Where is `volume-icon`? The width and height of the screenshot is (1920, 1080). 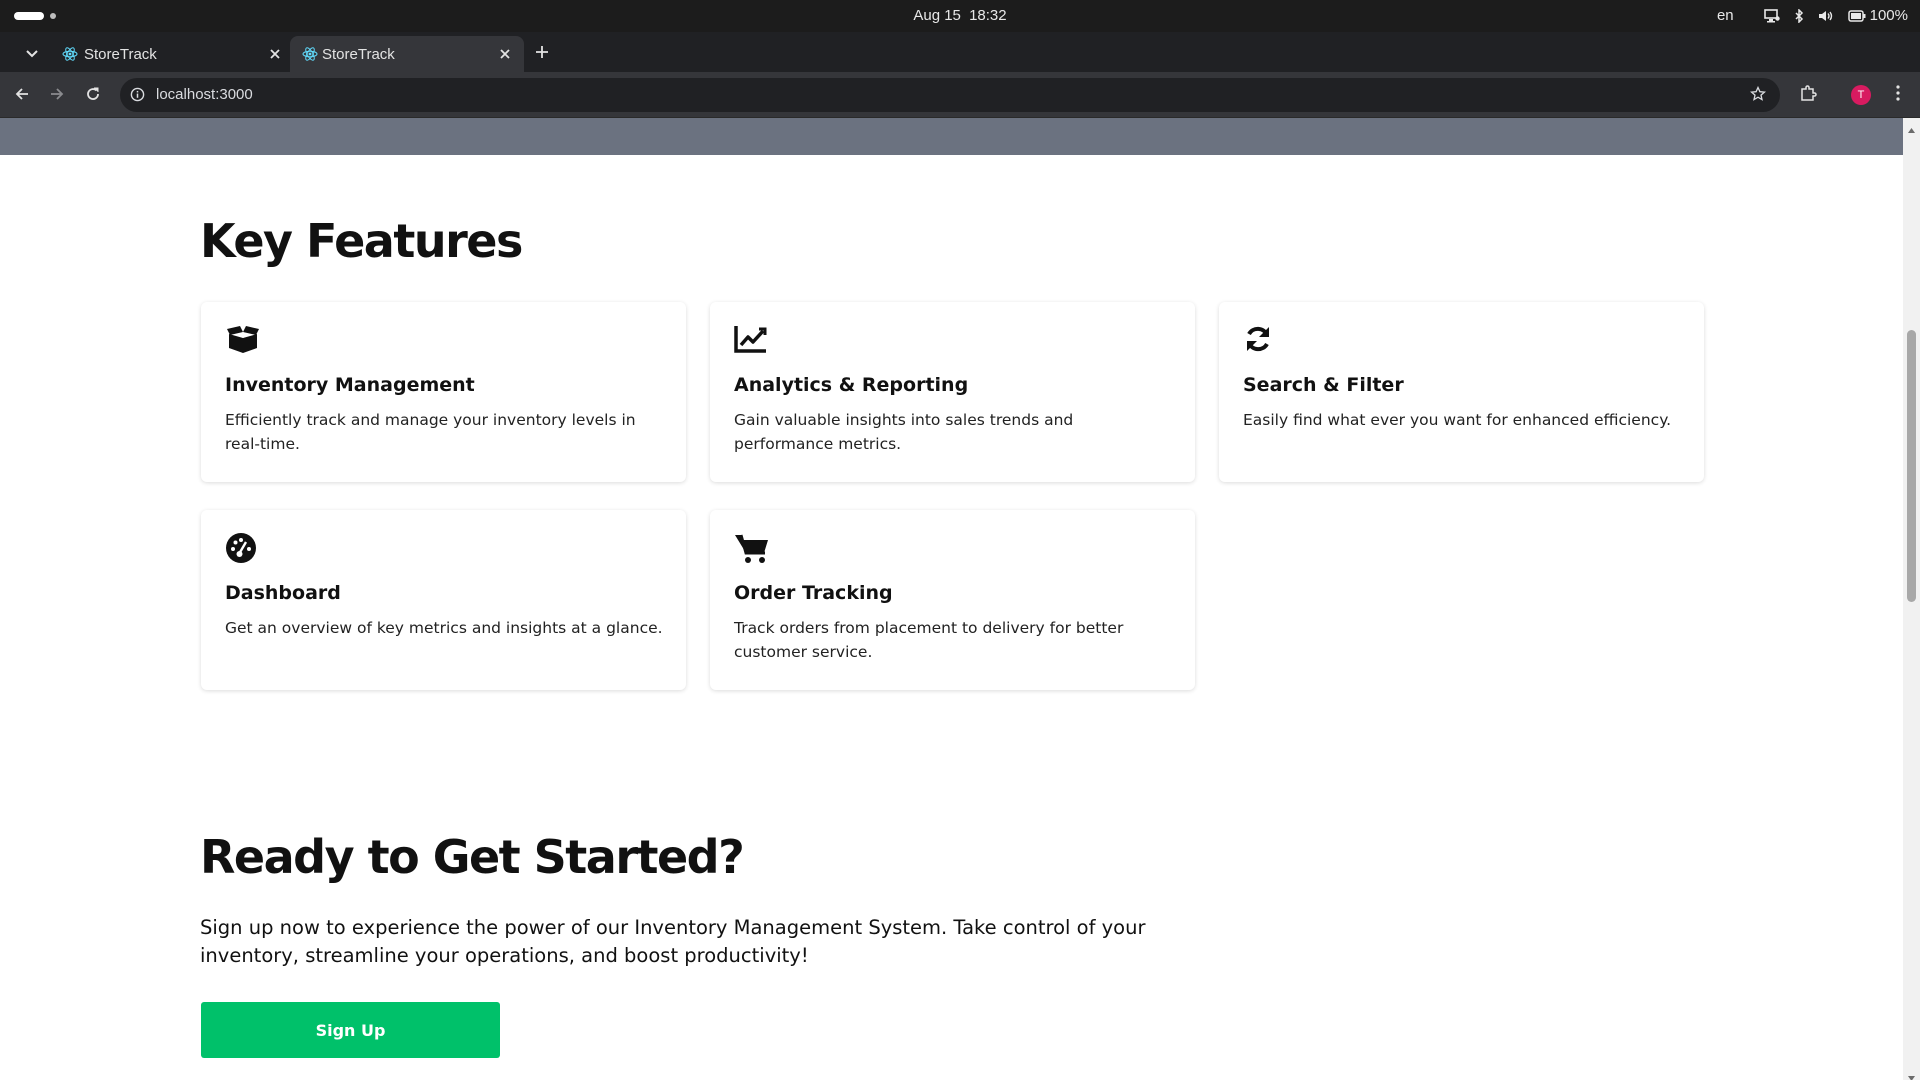 volume-icon is located at coordinates (1826, 16).